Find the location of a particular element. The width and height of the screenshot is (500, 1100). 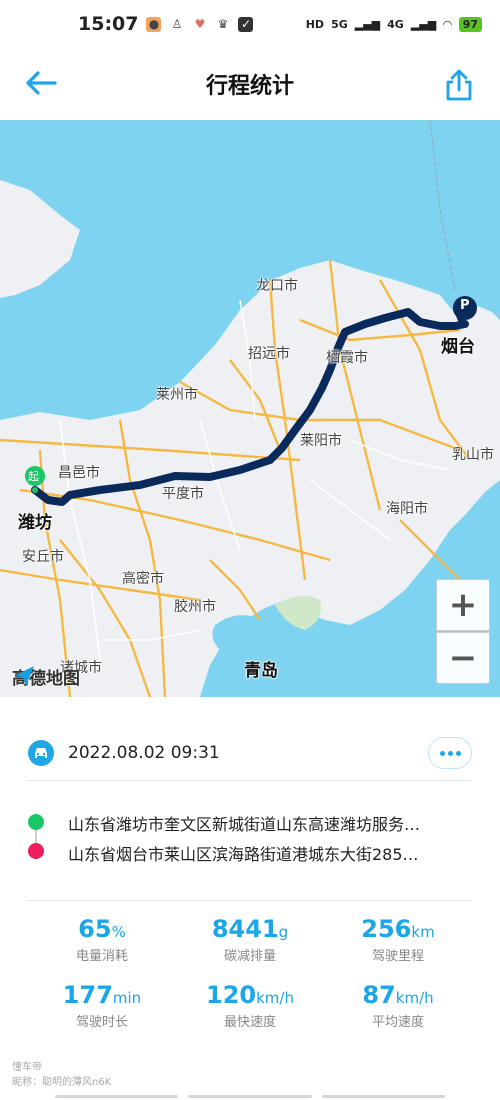

wifi-icon: ◠ is located at coordinates (447, 24).